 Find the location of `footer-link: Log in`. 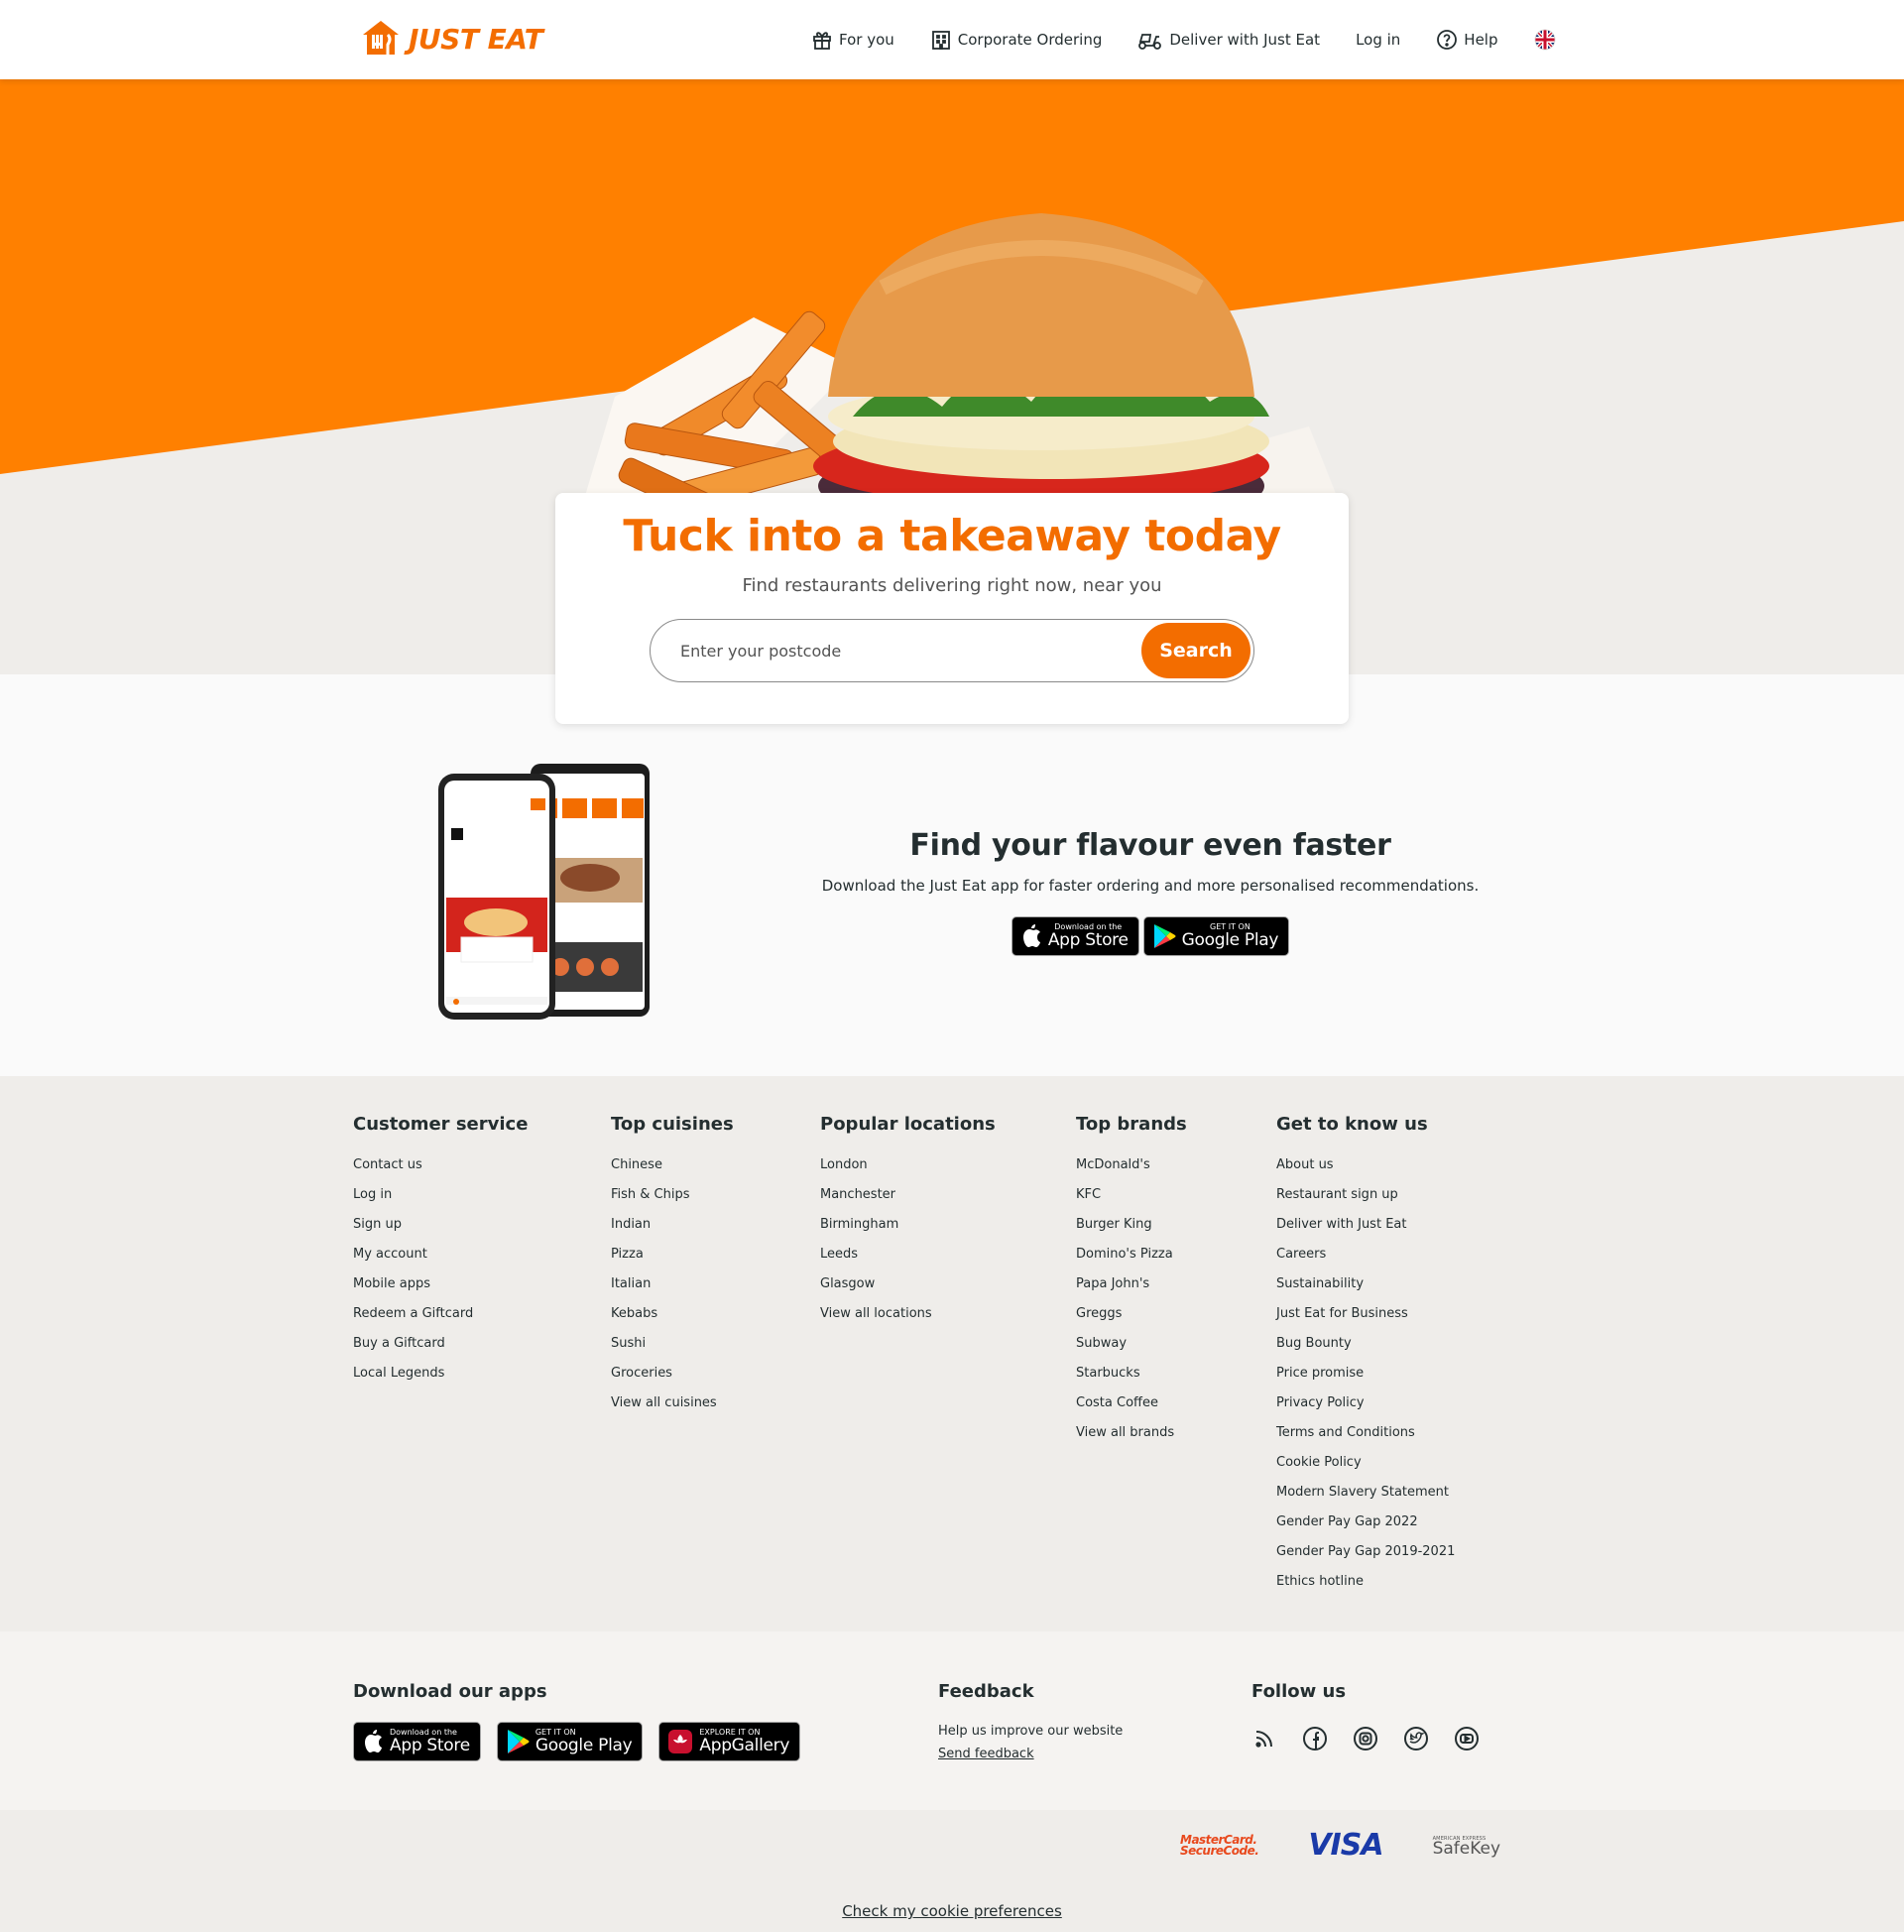

footer-link: Log in is located at coordinates (372, 1194).